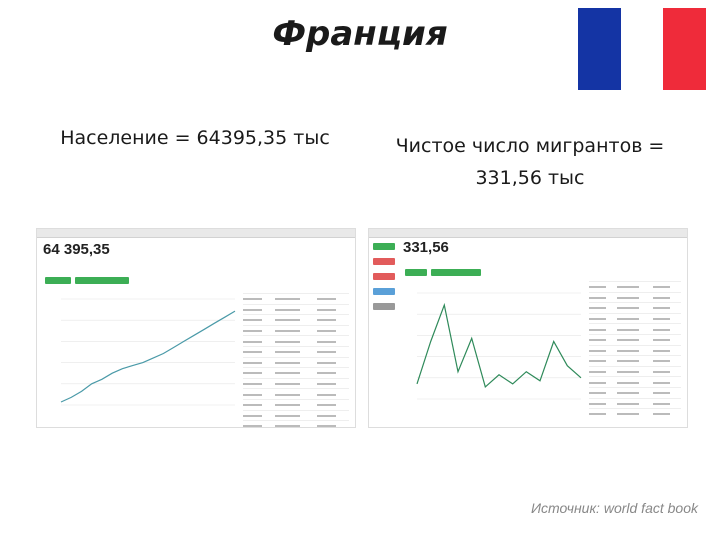  Describe the element at coordinates (76, 249) in the screenshot. I see `population-value: 64 395,35` at that location.